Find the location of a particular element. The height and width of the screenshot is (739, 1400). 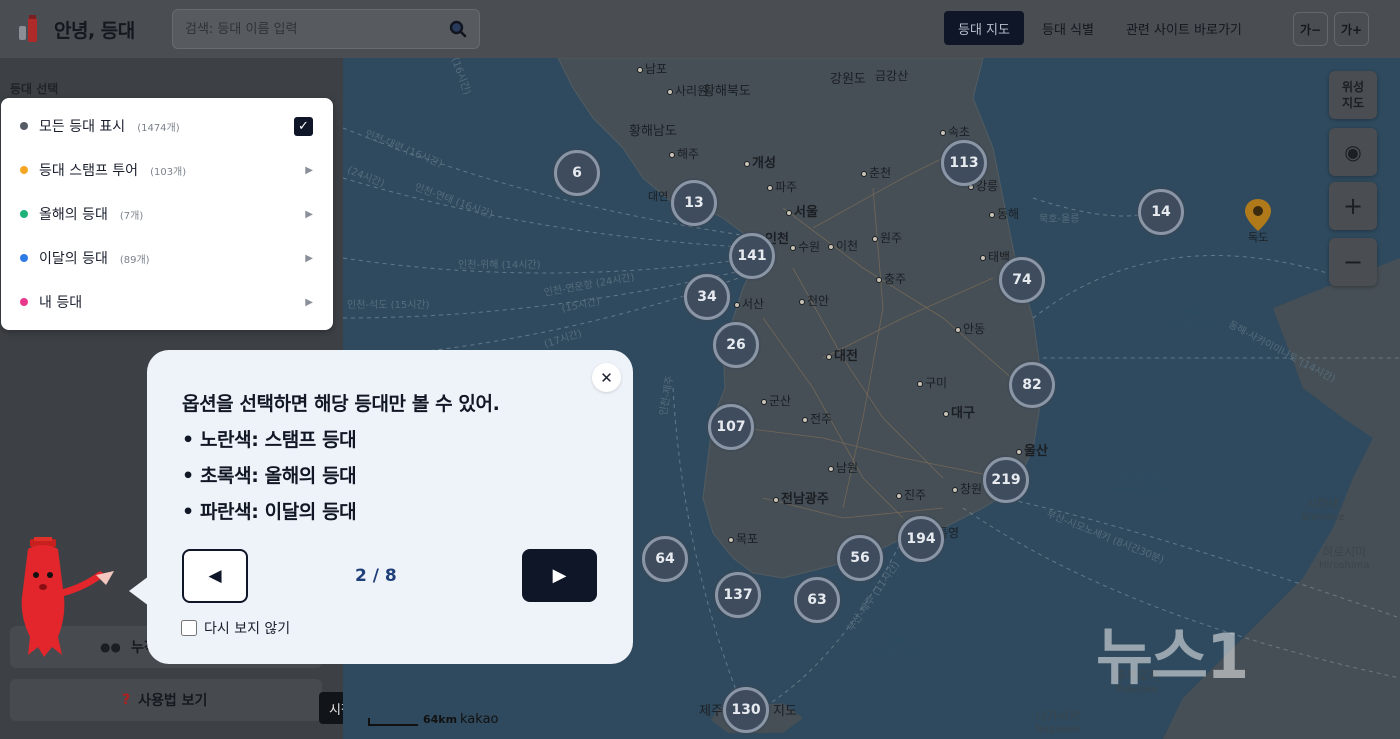

font-larger-button: 가+ is located at coordinates (1351, 29).